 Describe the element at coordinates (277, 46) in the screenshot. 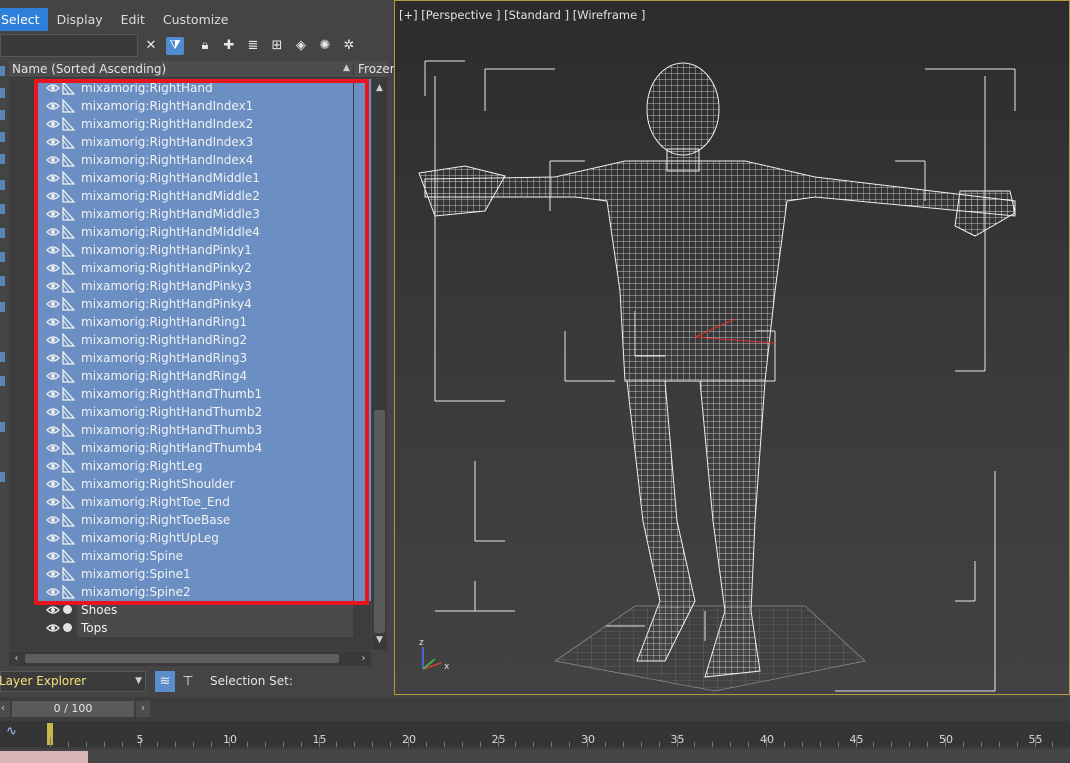

I see `hierarchy-icon: ⊞` at that location.